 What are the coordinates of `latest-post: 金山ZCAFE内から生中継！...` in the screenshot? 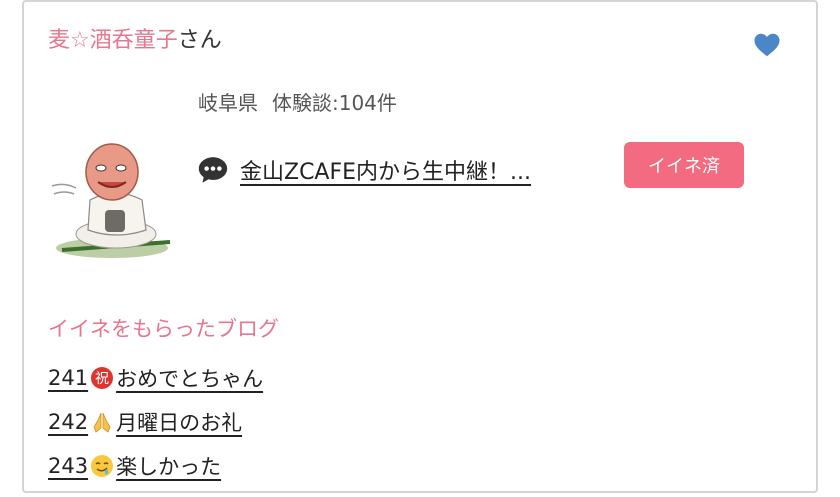 It's located at (363, 170).